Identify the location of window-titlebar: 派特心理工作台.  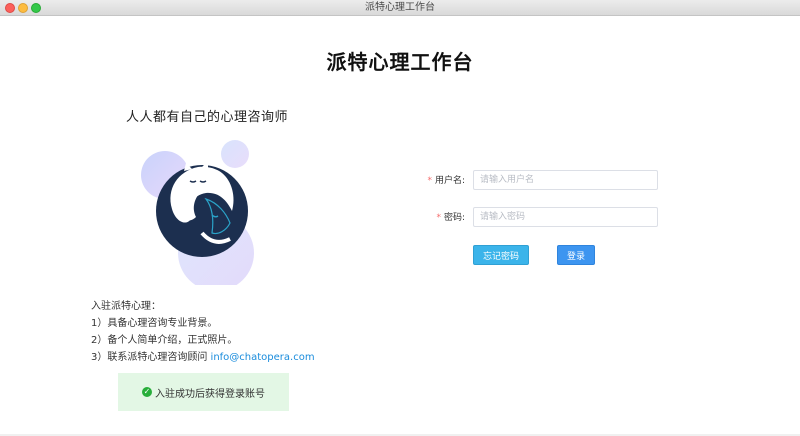
(400, 8).